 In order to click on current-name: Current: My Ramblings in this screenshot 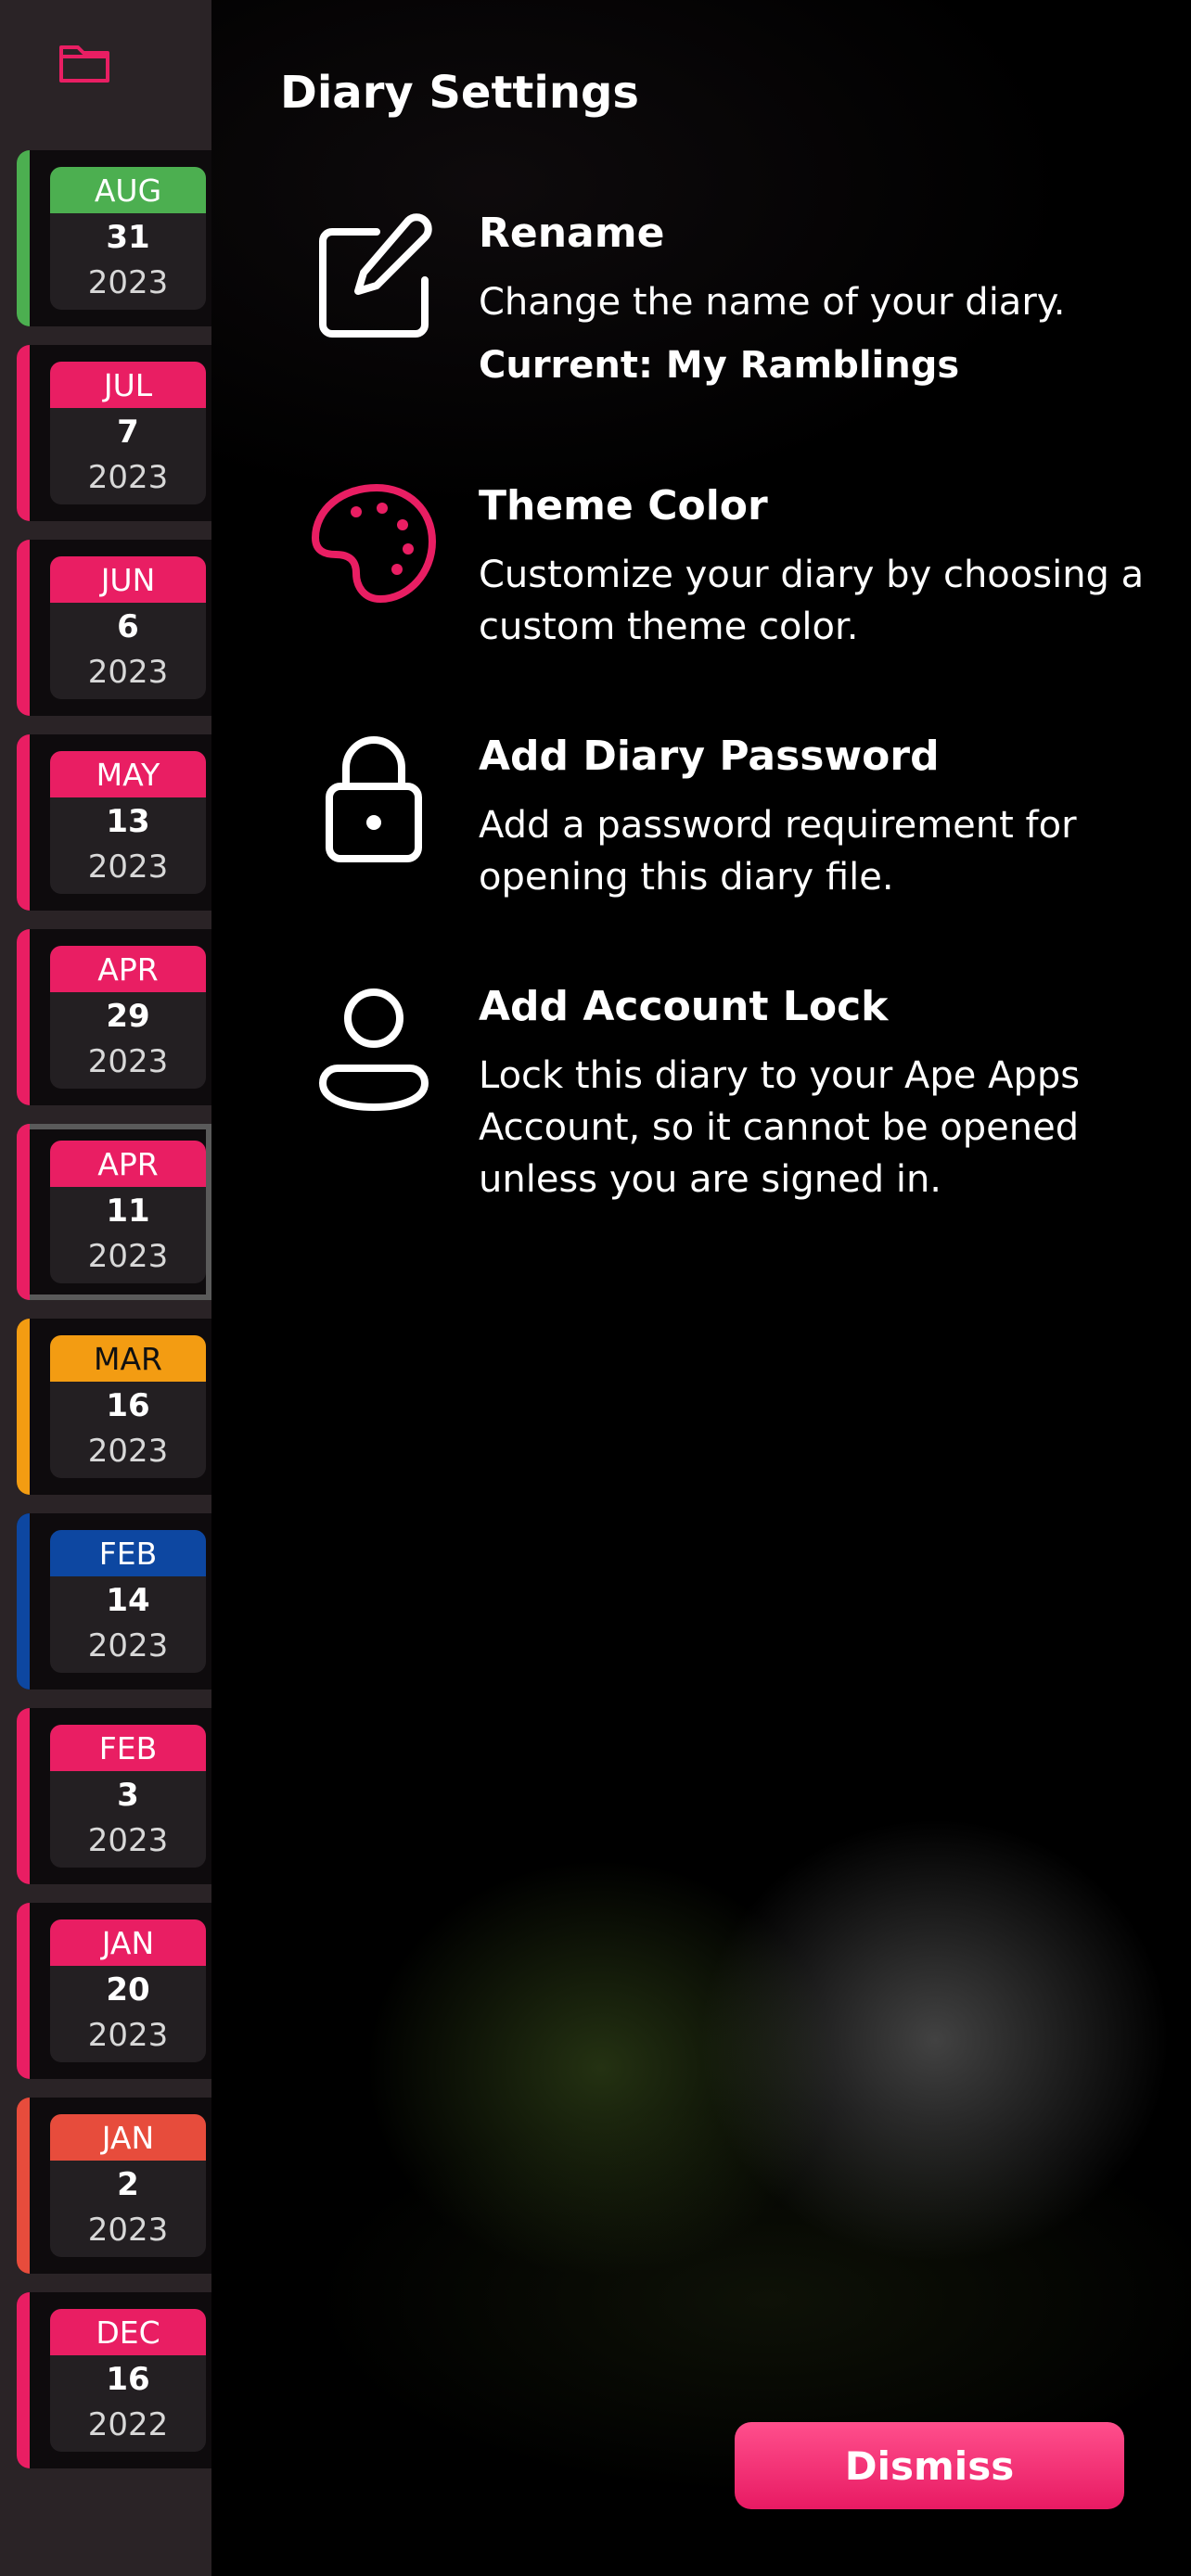, I will do `click(719, 365)`.